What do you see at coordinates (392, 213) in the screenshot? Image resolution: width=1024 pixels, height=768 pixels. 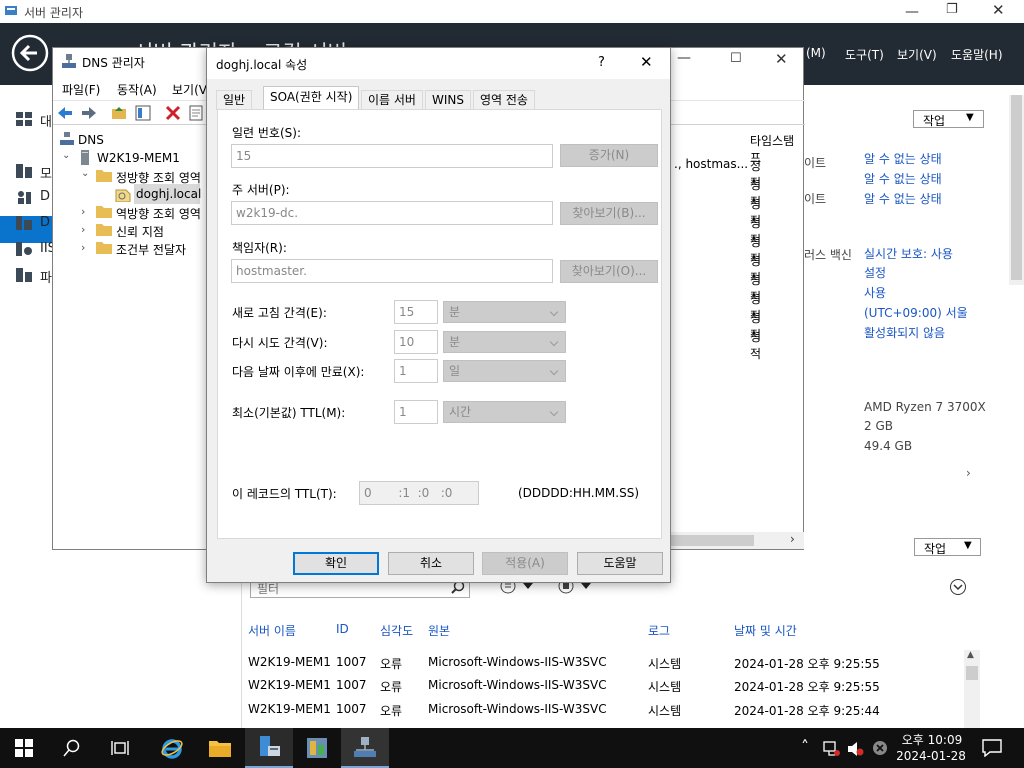 I see `primary-server-field: w2k19-dc.` at bounding box center [392, 213].